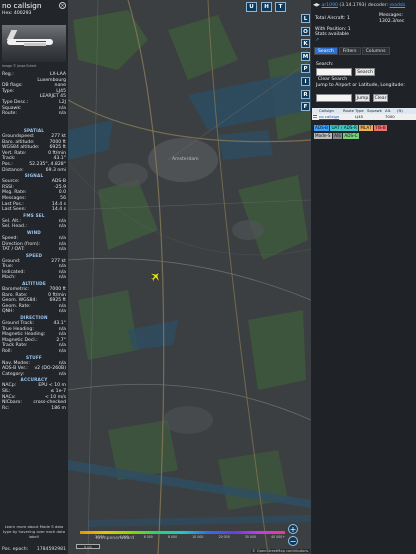  Describe the element at coordinates (55, 170) in the screenshot. I see `info-value: 69.3 nmi` at that location.